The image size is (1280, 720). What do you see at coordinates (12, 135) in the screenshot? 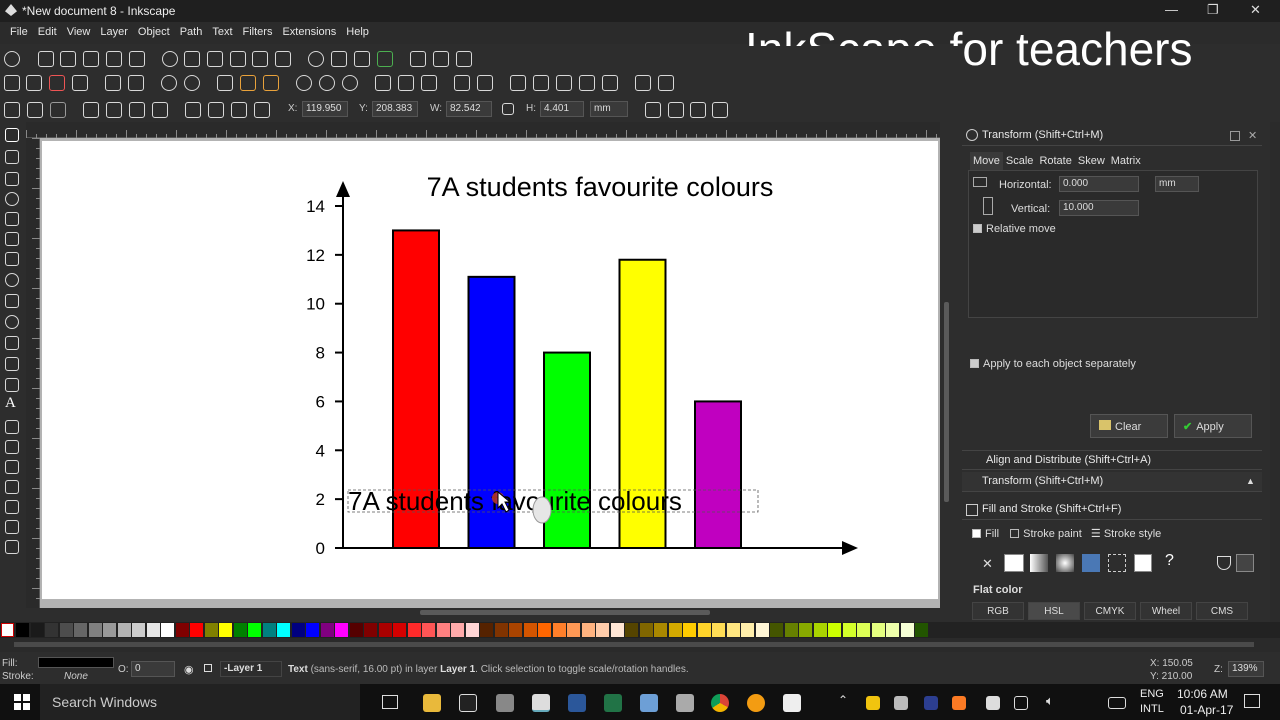
I see `selector-tool-icon` at bounding box center [12, 135].